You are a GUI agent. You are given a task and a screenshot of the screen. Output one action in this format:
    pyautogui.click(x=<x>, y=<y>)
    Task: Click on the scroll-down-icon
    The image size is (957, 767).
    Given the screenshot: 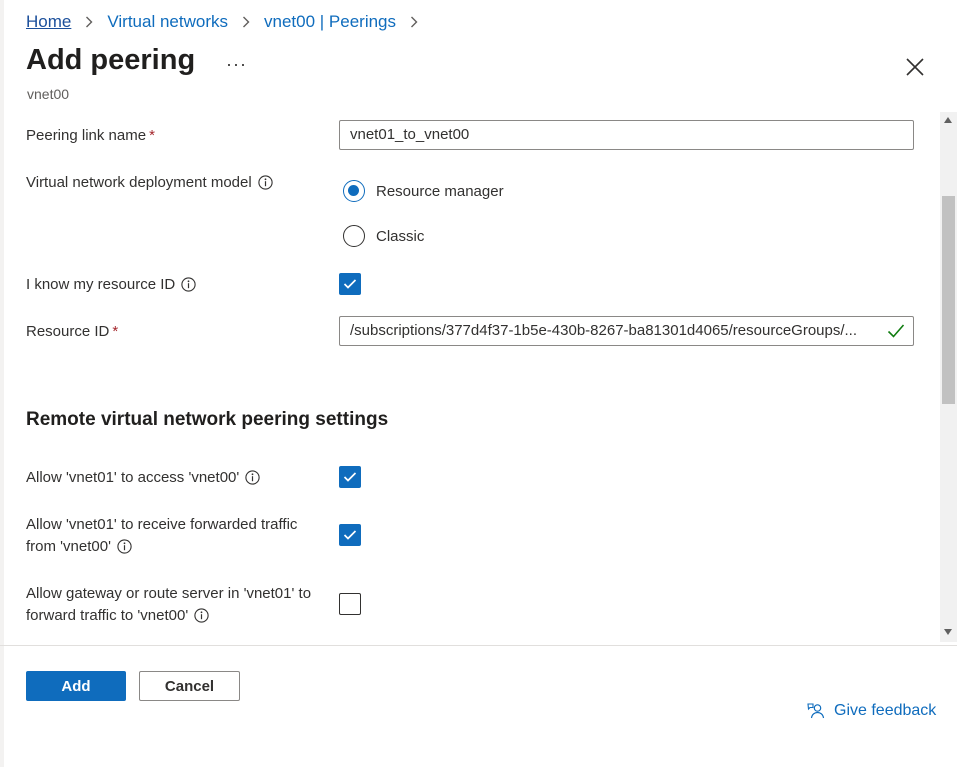 What is the action you would take?
    pyautogui.click(x=948, y=632)
    